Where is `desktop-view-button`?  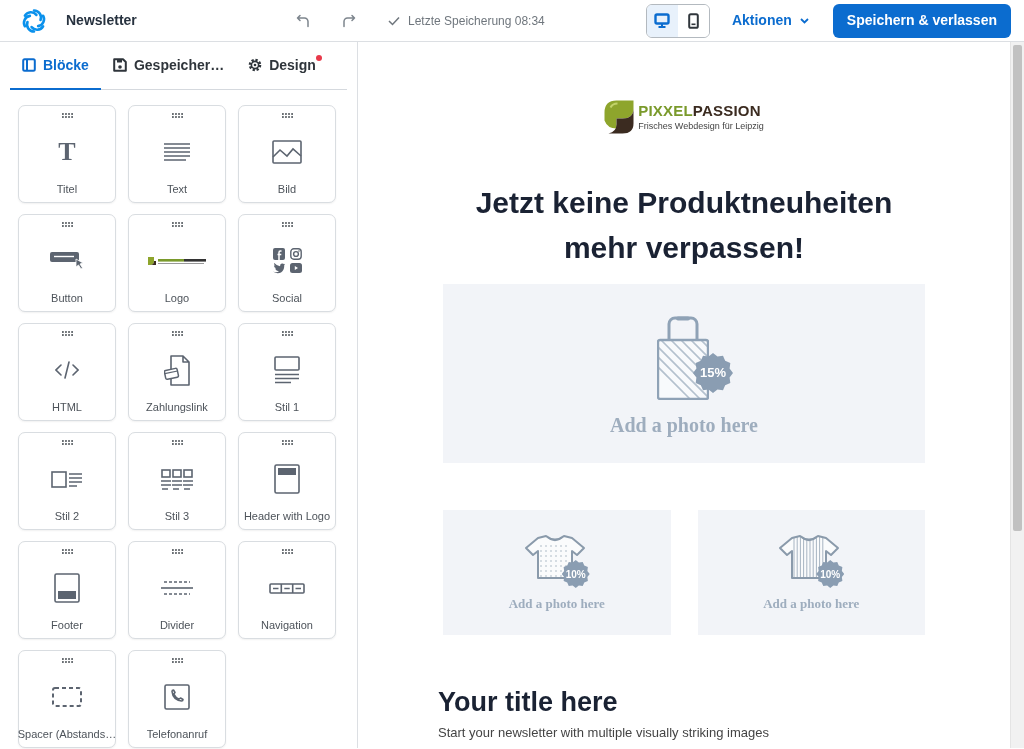 desktop-view-button is located at coordinates (662, 20).